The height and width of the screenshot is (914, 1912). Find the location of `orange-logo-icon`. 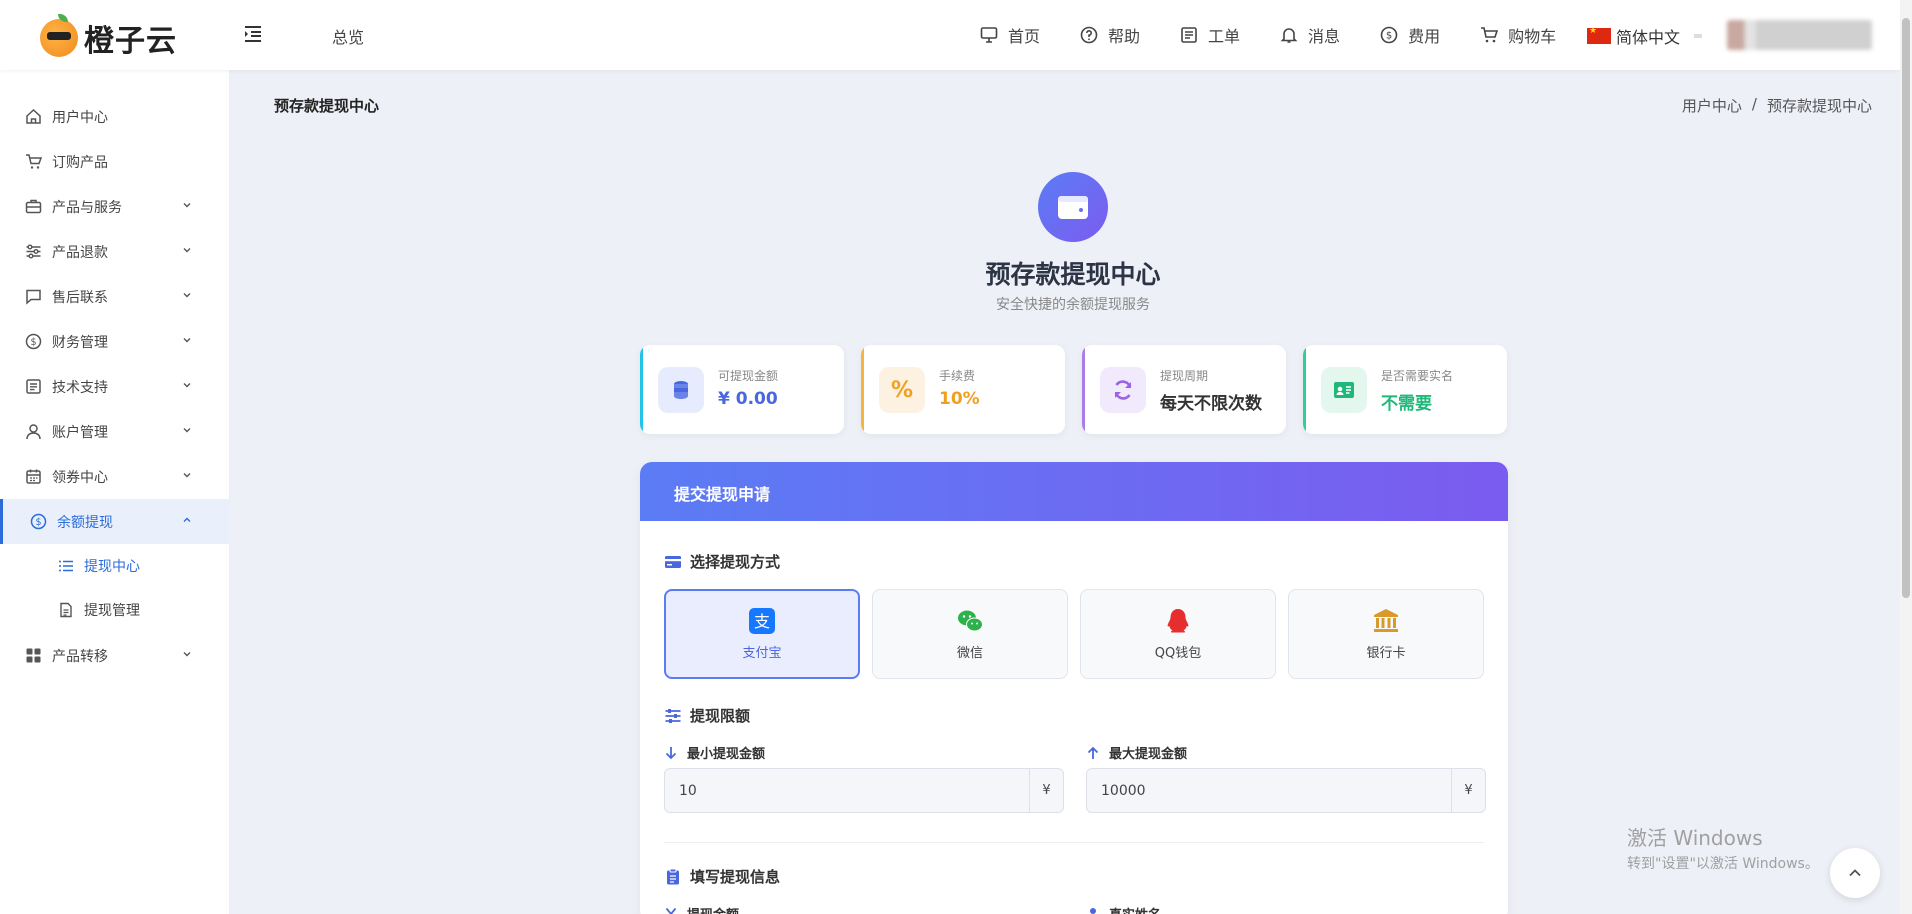

orange-logo-icon is located at coordinates (59, 35).